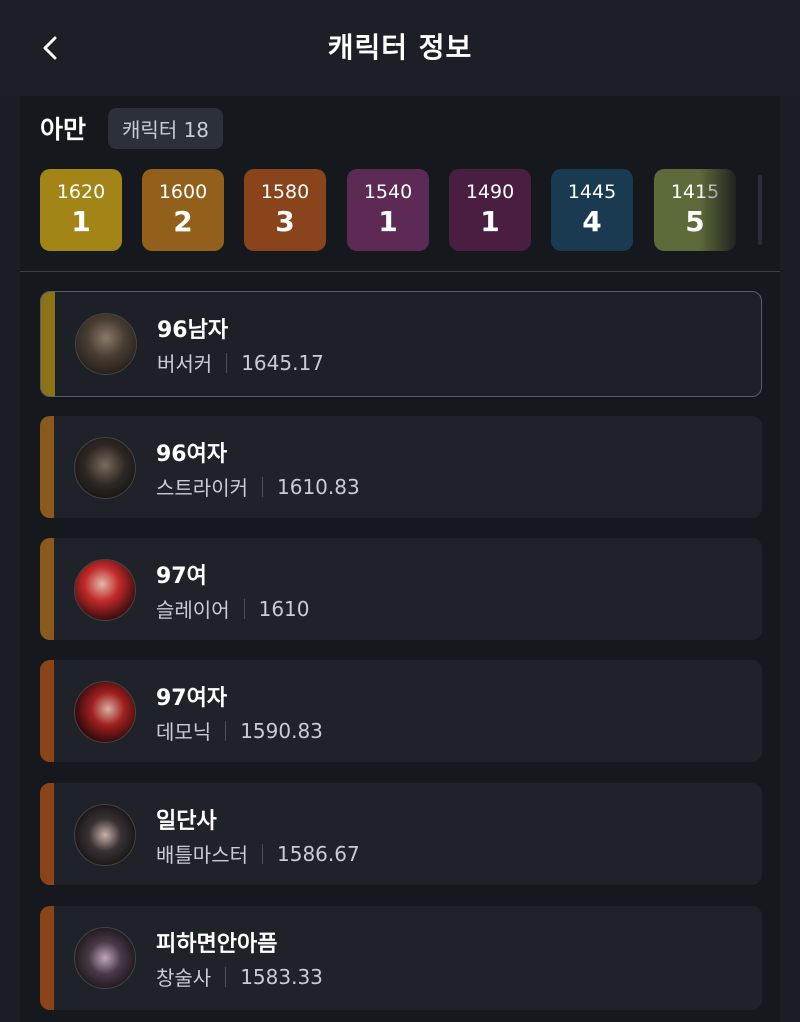 This screenshot has height=1022, width=800. What do you see at coordinates (281, 976) in the screenshot?
I see `character-item-level: 1583.33` at bounding box center [281, 976].